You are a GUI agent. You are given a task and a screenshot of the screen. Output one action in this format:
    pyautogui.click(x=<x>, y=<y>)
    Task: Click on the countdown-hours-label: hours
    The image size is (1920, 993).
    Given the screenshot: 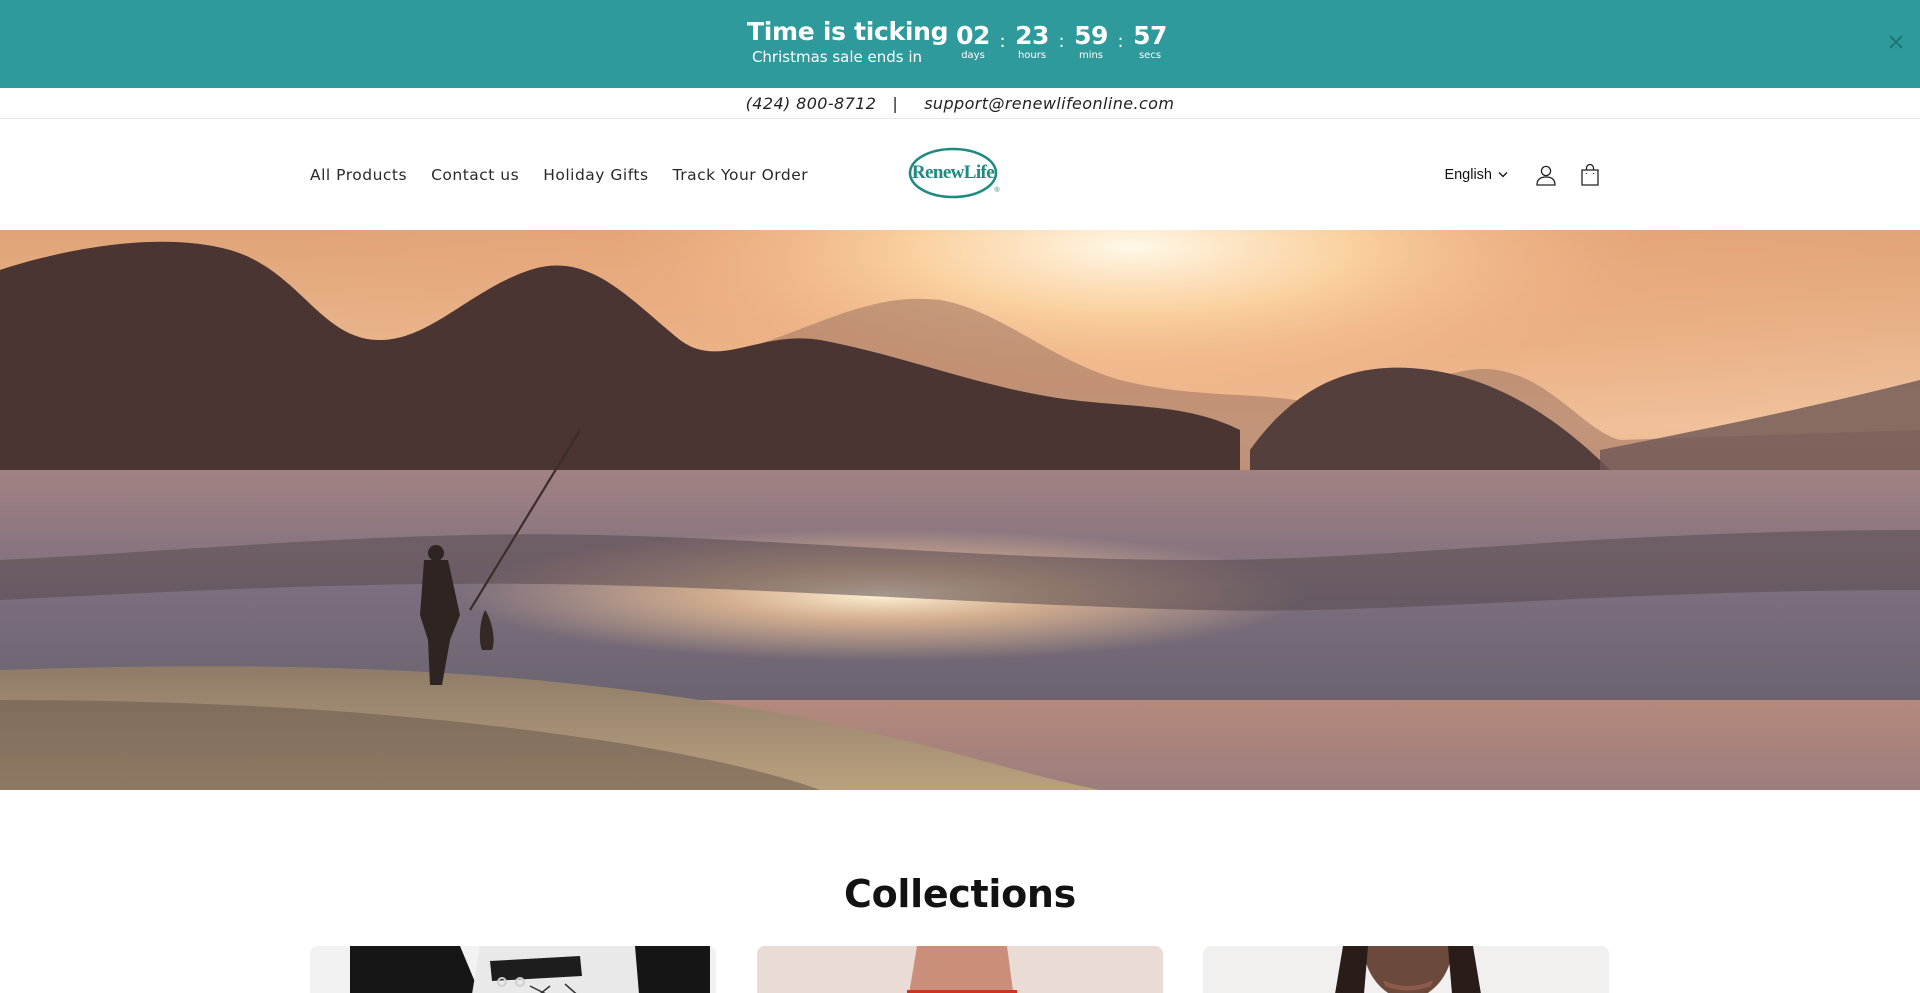 What is the action you would take?
    pyautogui.click(x=1032, y=55)
    